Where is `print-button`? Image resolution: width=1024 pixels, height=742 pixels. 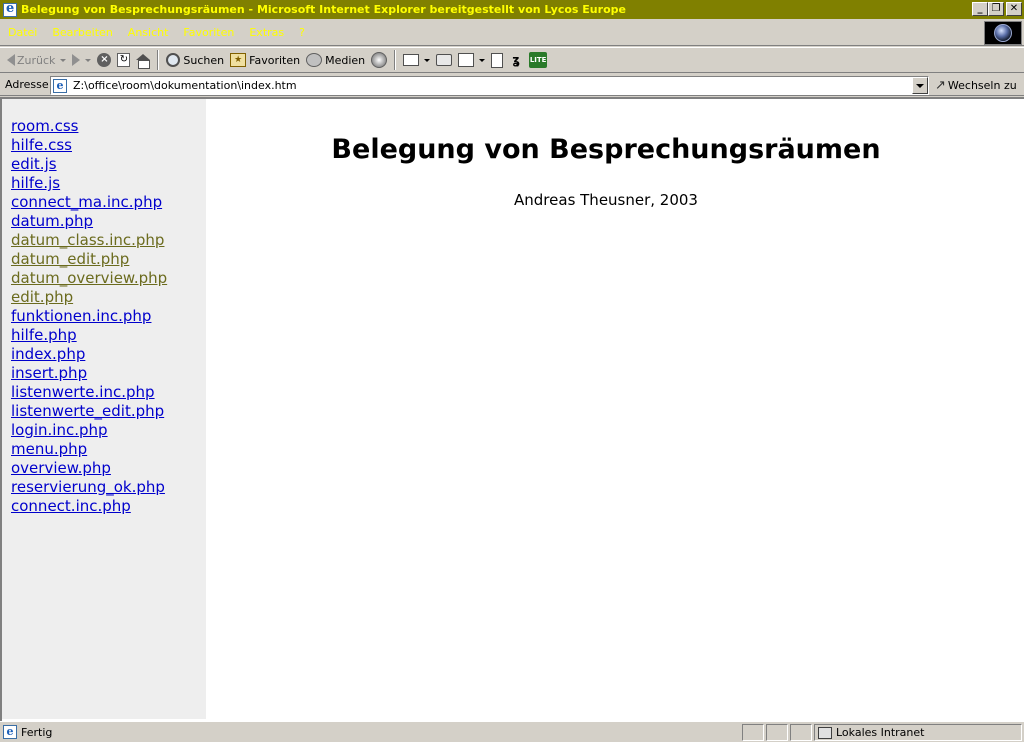 print-button is located at coordinates (444, 60).